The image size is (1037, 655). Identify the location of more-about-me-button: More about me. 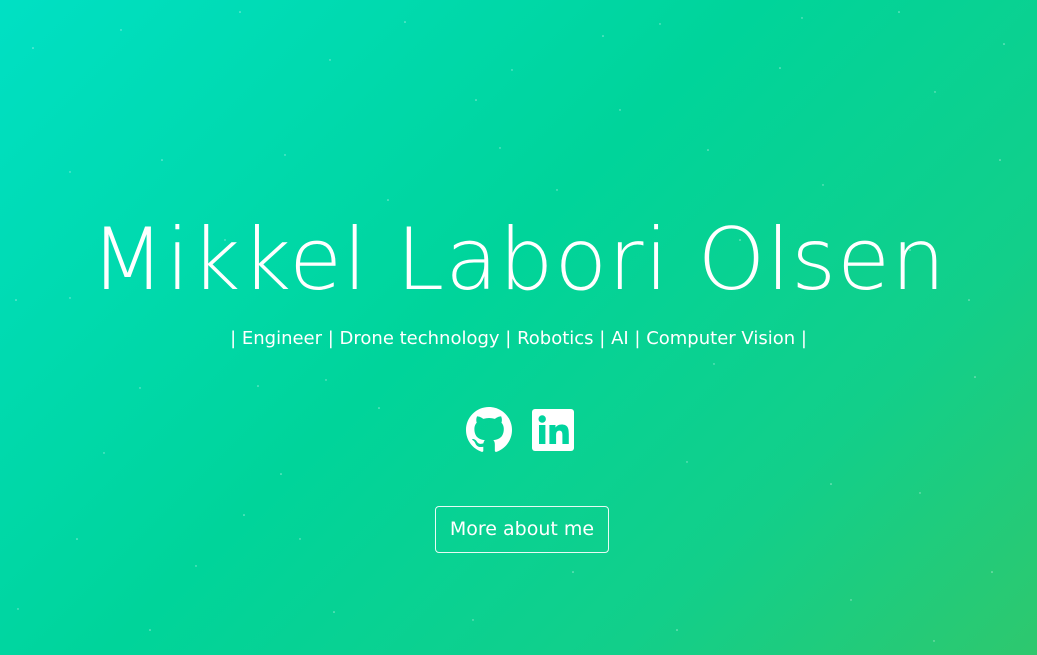
(522, 529).